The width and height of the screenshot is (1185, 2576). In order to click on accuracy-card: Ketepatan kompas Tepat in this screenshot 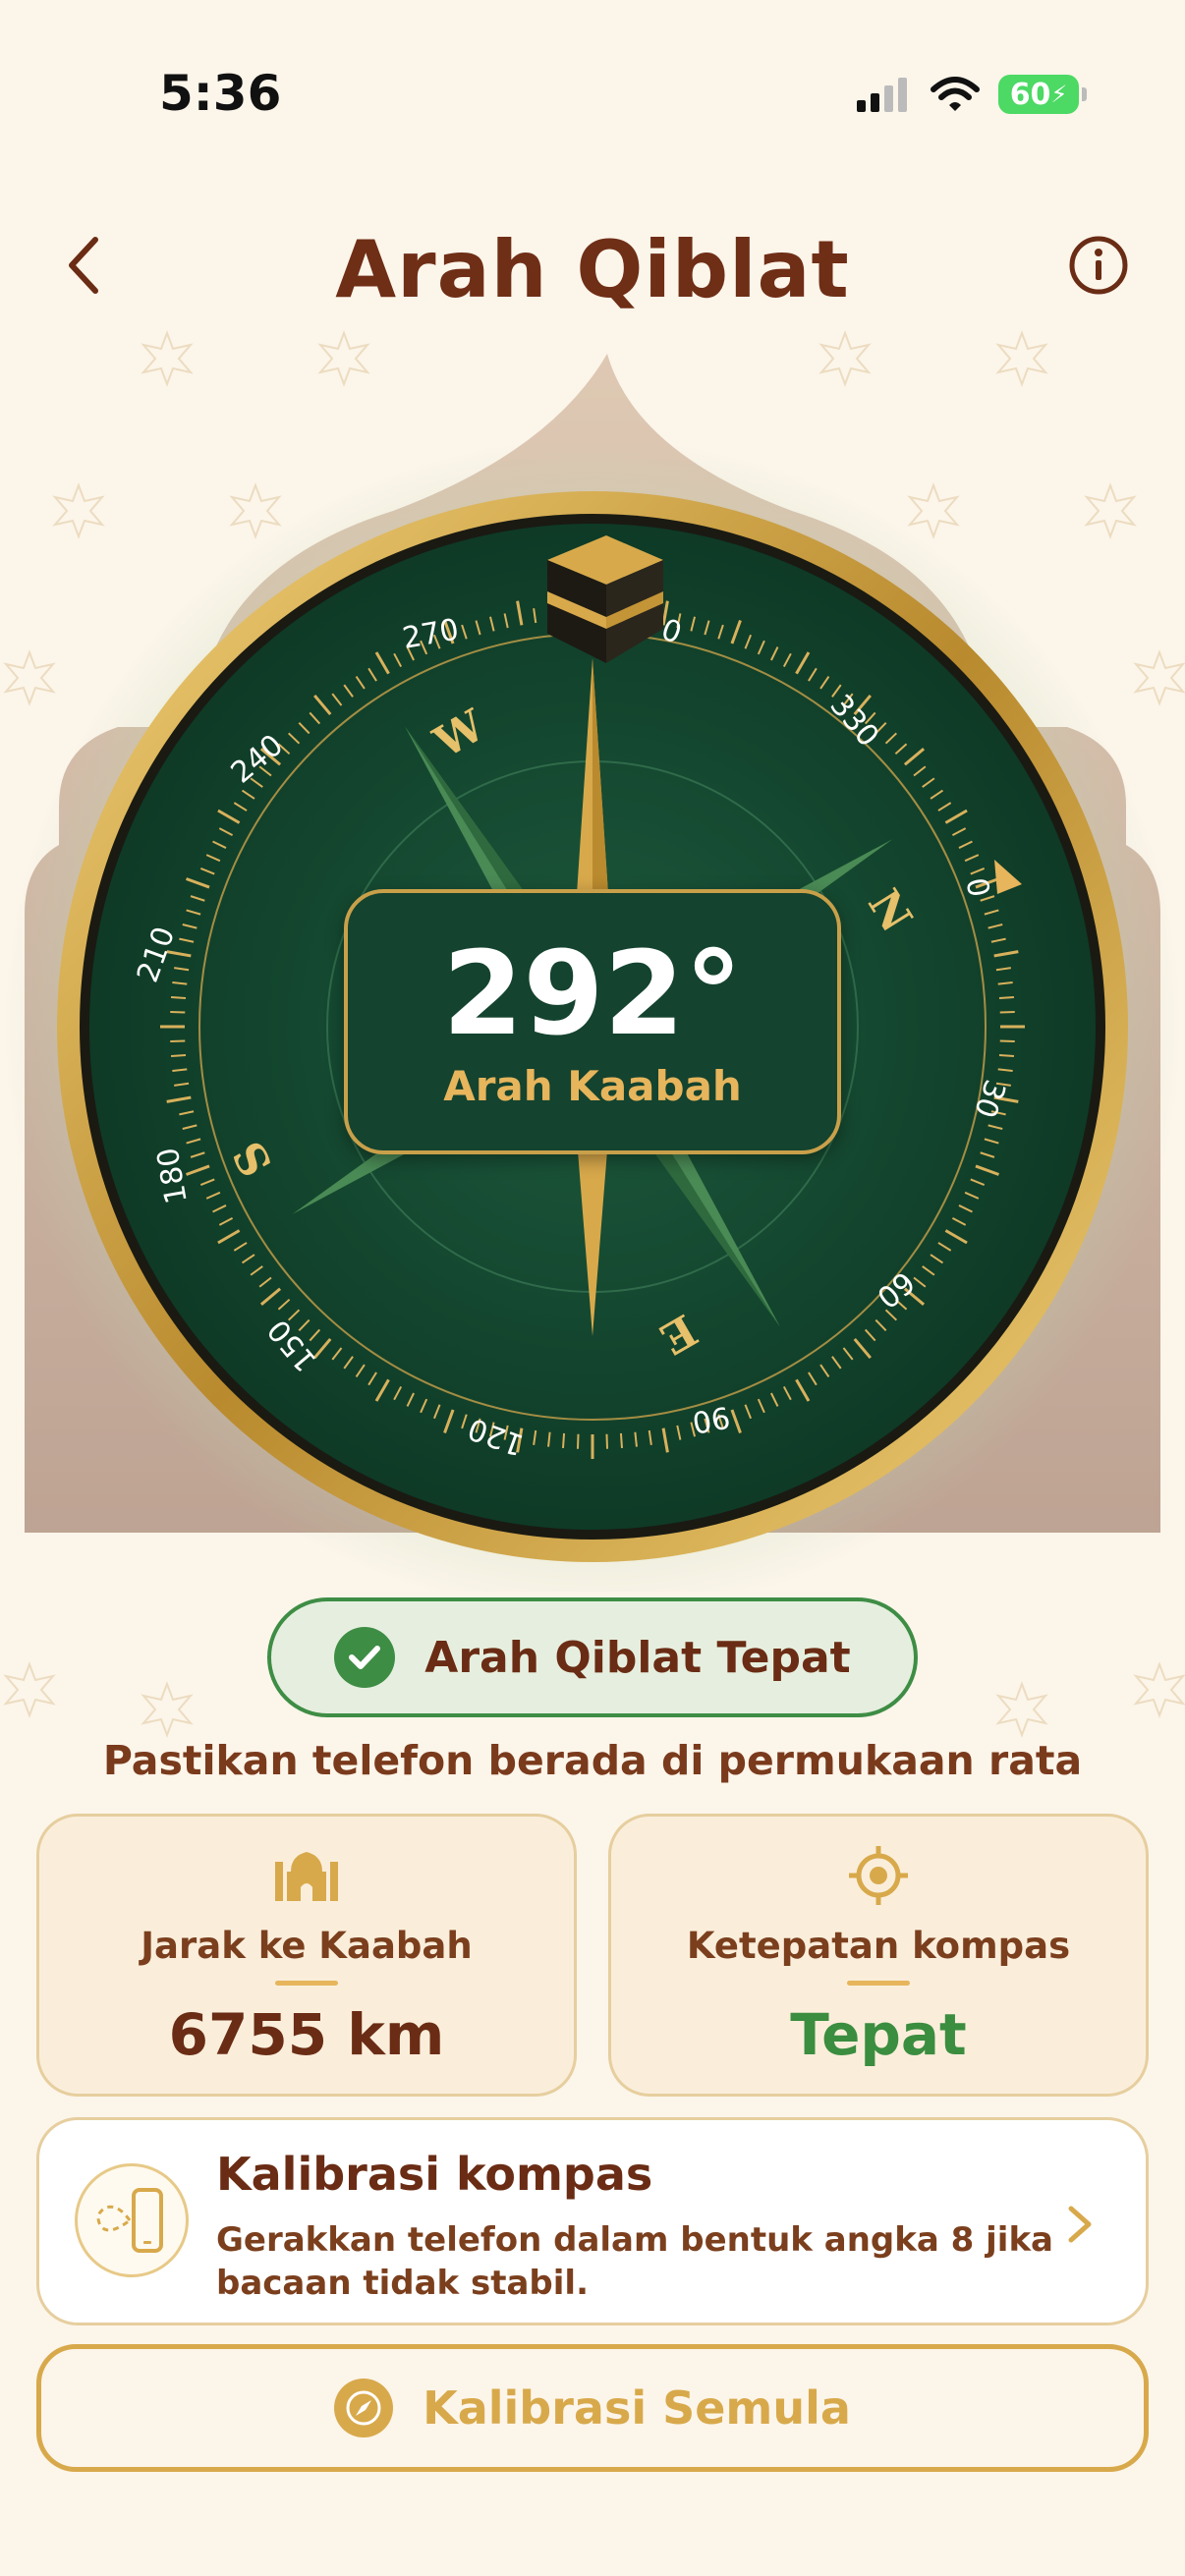, I will do `click(879, 1955)`.